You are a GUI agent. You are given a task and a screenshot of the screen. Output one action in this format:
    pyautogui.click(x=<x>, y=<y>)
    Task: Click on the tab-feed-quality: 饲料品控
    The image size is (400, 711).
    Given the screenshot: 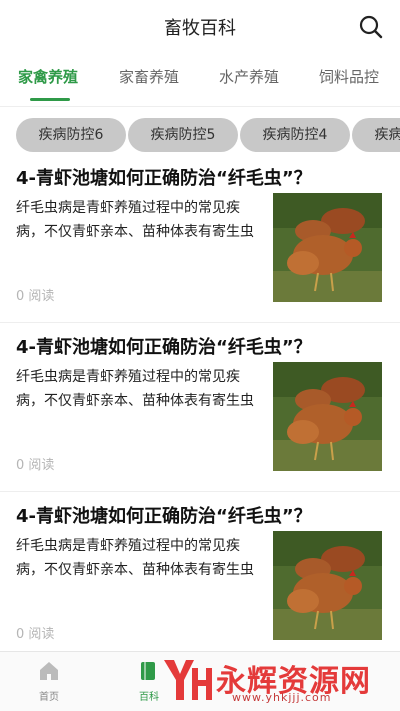 What is the action you would take?
    pyautogui.click(x=349, y=76)
    